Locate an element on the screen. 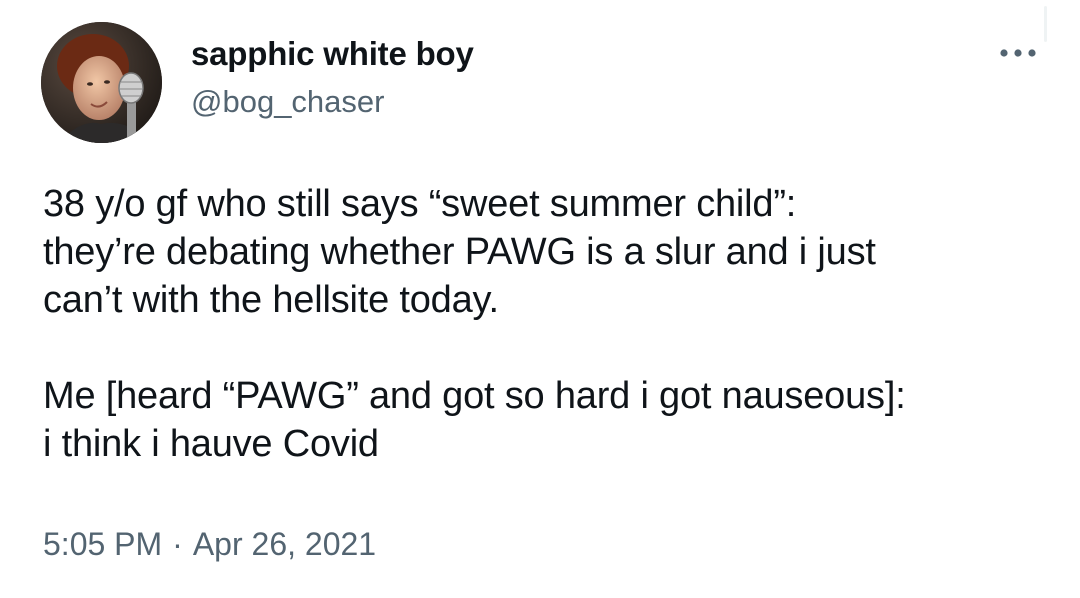 The image size is (1080, 598). user-handle: @bog_chaser is located at coordinates (332, 102).